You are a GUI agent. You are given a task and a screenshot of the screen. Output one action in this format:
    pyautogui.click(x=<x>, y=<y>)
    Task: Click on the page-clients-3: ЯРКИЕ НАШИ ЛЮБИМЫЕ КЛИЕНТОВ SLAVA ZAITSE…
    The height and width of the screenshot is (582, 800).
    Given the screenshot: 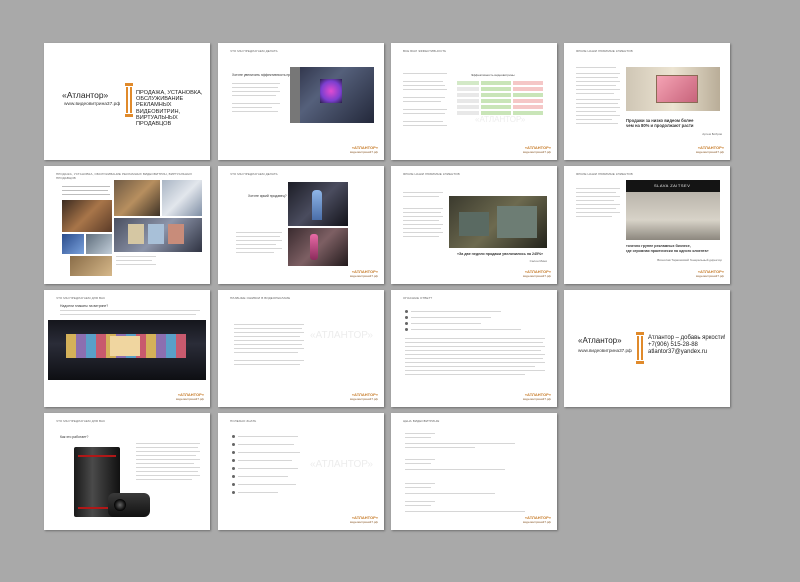 What is the action you would take?
    pyautogui.click(x=647, y=225)
    